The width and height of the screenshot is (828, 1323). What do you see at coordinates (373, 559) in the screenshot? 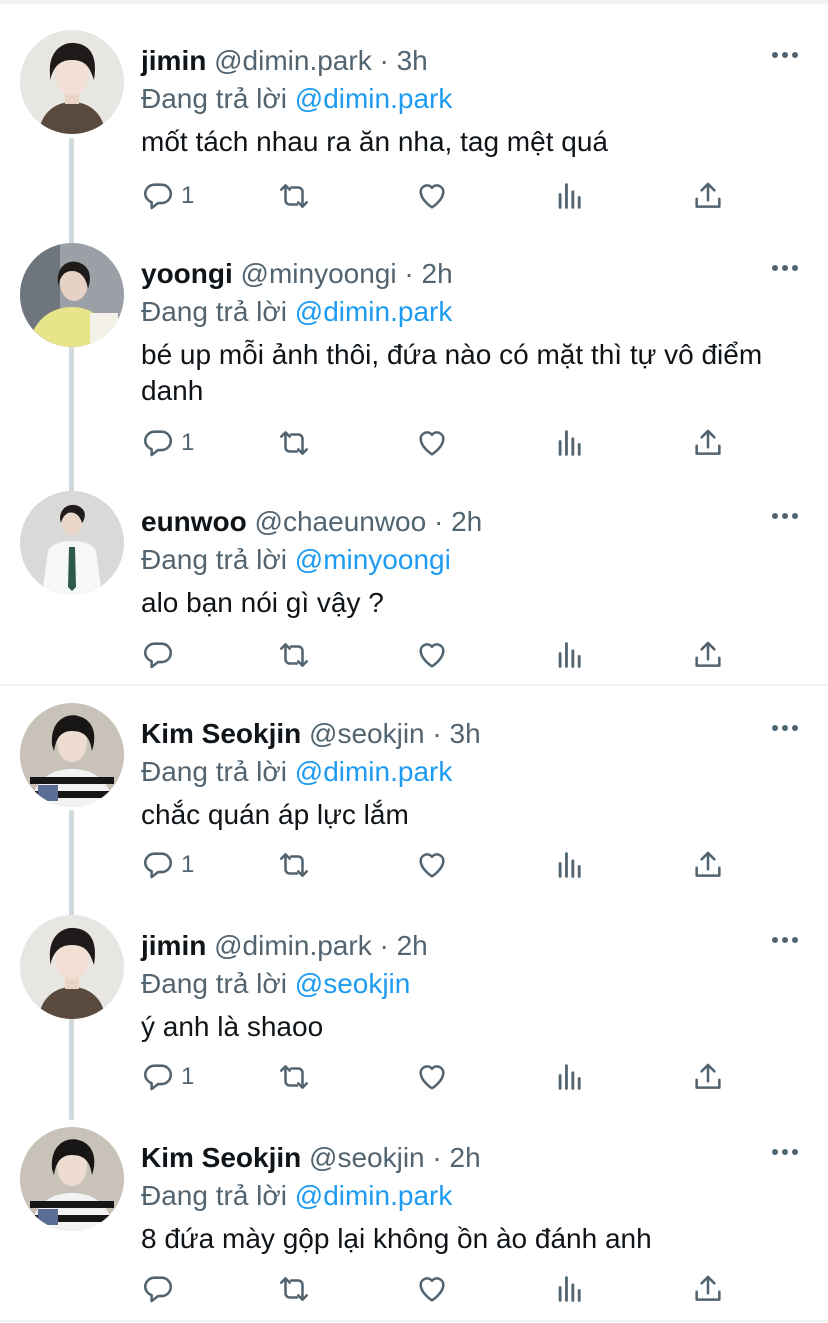
I see `mention-link: @minyoongi` at bounding box center [373, 559].